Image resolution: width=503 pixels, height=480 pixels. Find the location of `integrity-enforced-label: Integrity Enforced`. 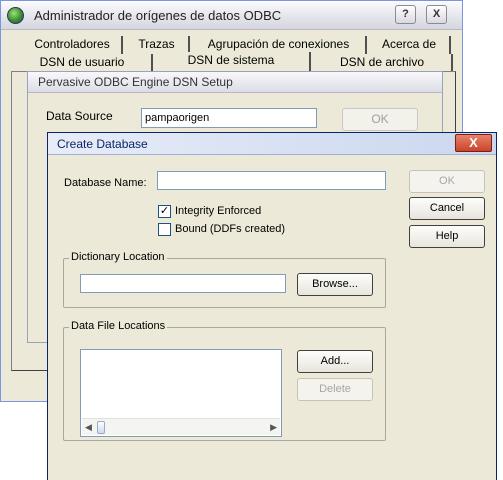

integrity-enforced-label: Integrity Enforced is located at coordinates (218, 211).